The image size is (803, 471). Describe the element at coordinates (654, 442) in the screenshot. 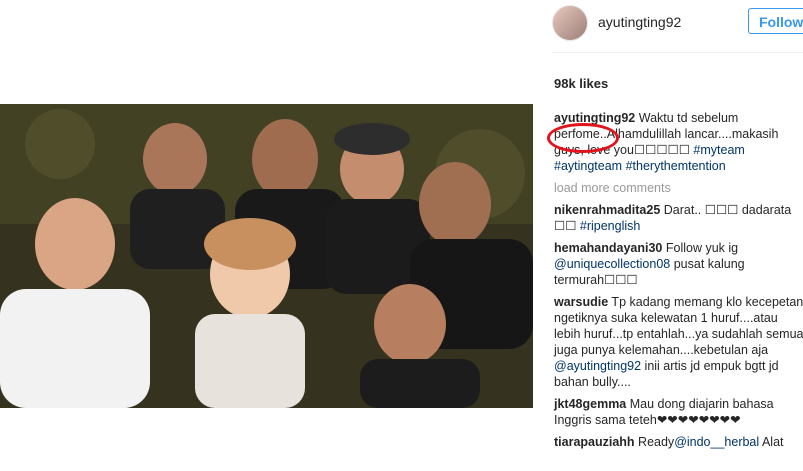

I see `comment-text: Ready` at that location.